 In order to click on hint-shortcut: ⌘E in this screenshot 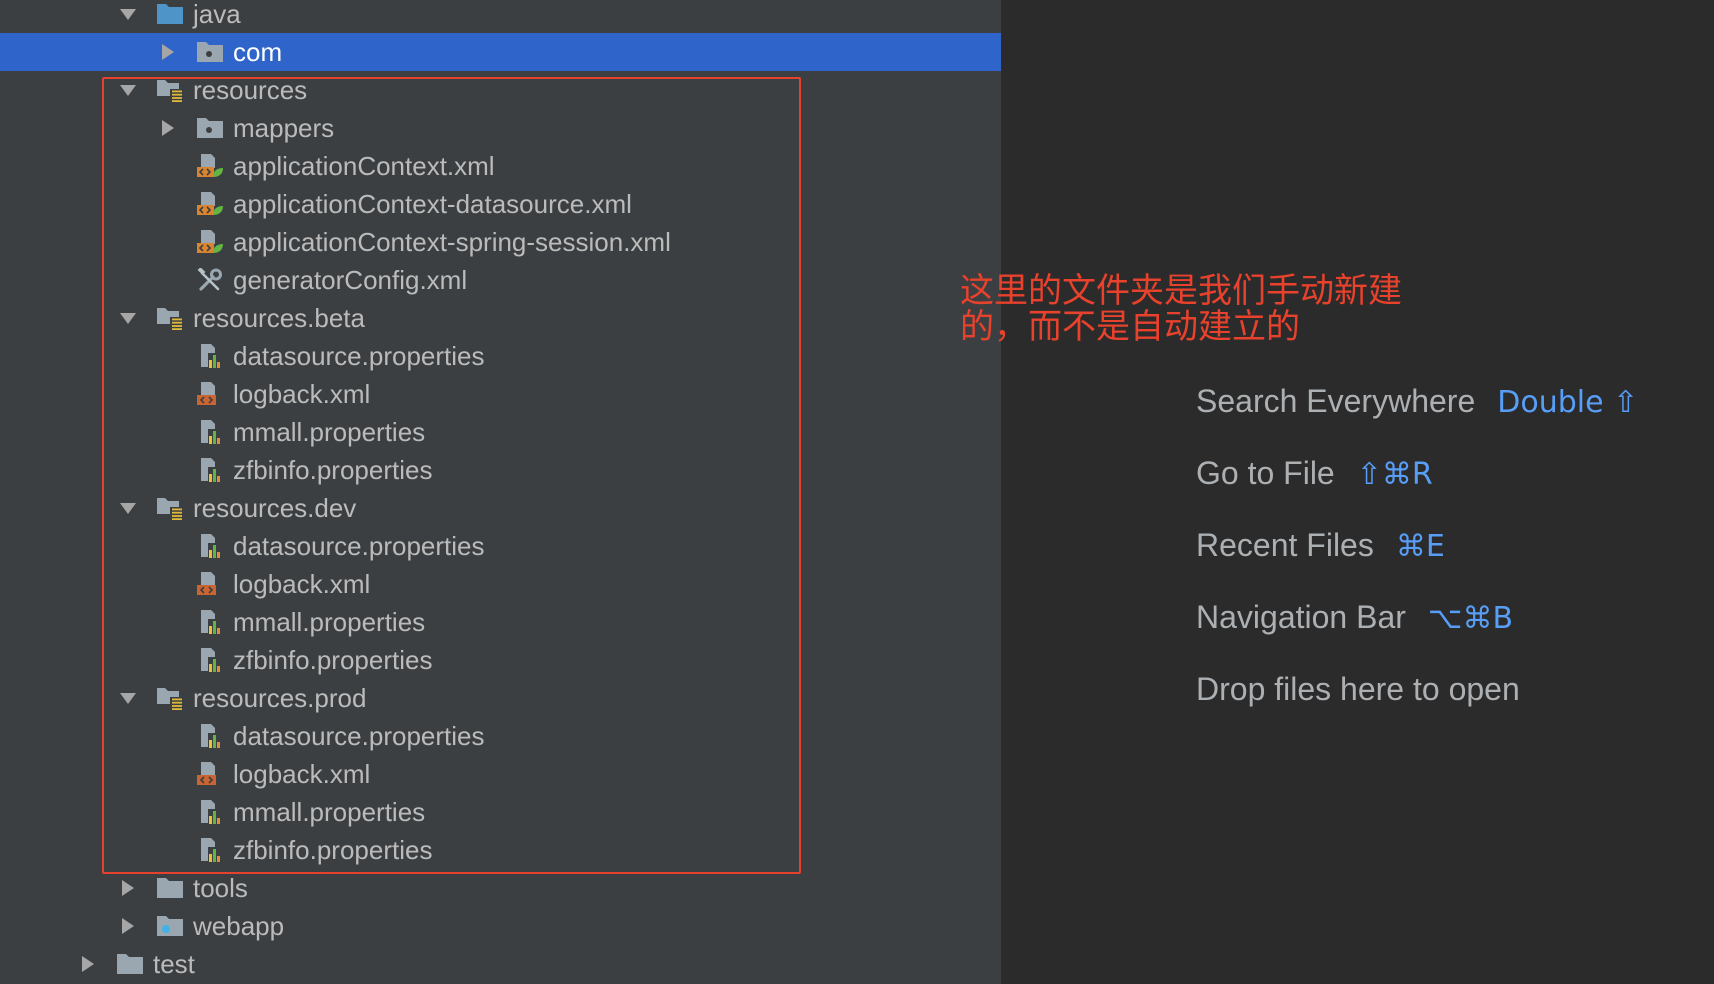, I will do `click(1420, 546)`.